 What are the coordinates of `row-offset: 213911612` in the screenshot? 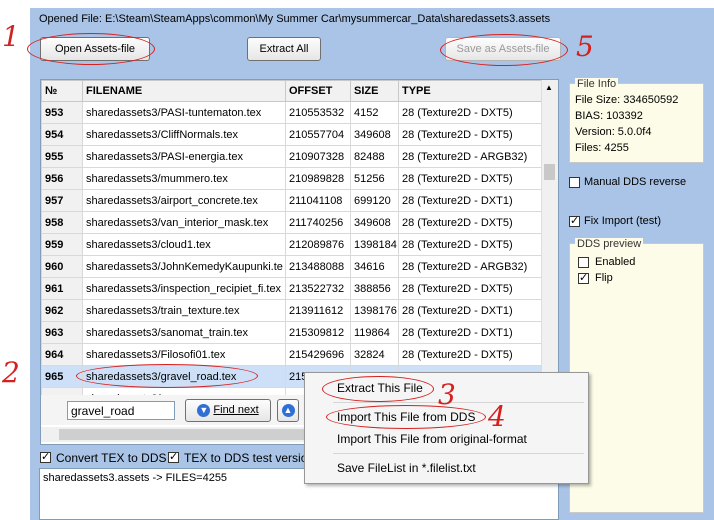 It's located at (318, 310).